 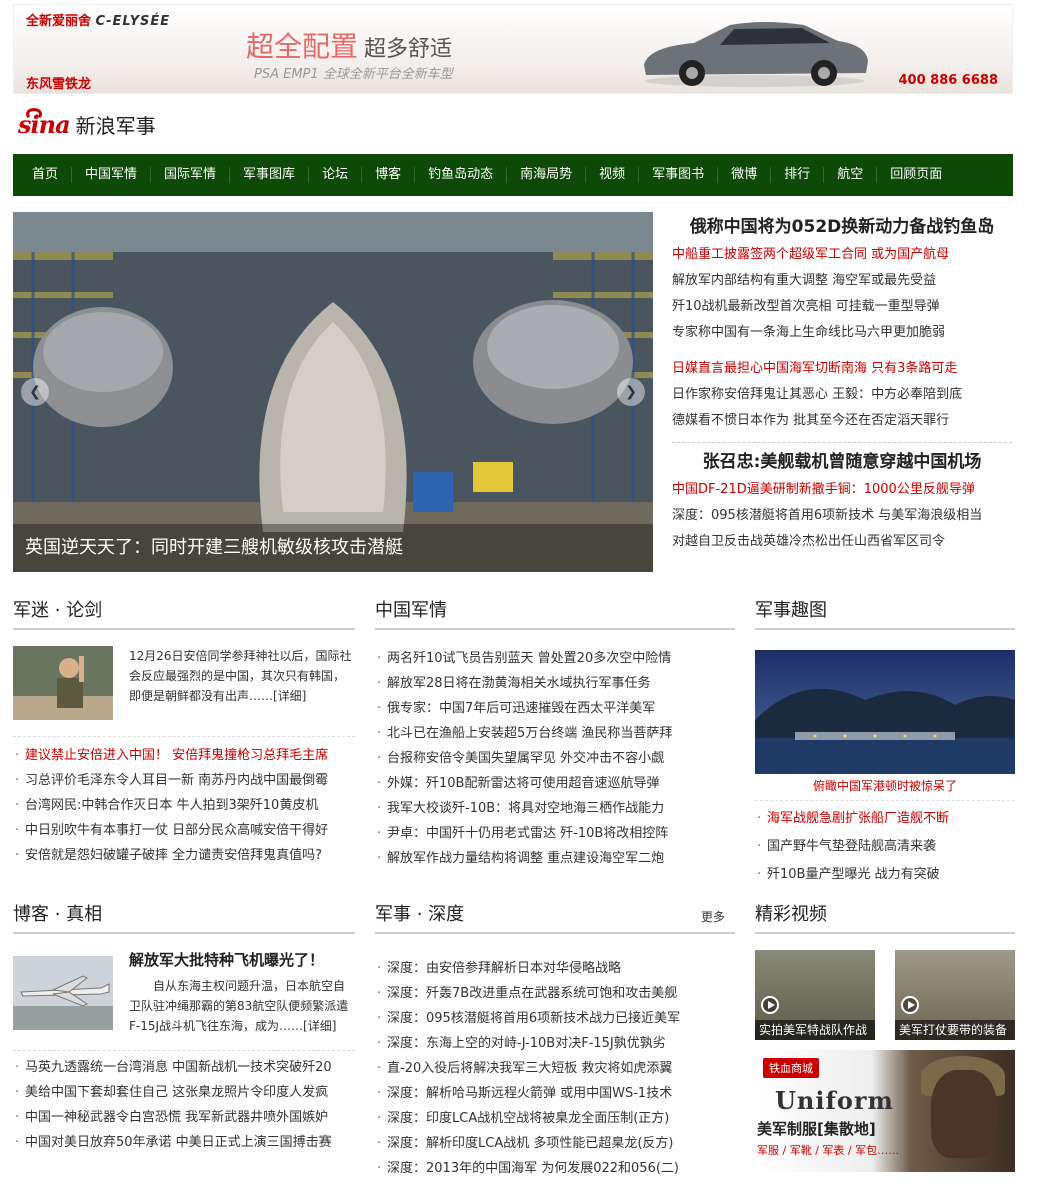 I want to click on prev-slide-button: ❮, so click(x=35, y=392).